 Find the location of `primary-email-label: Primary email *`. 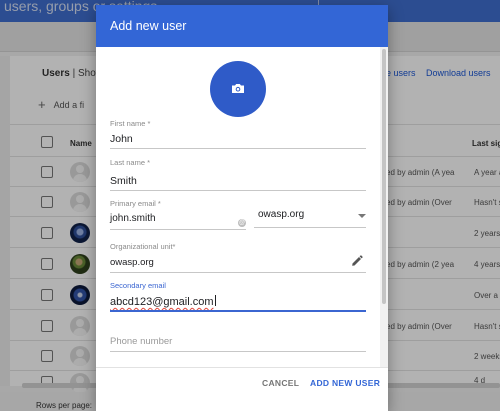

primary-email-label: Primary email * is located at coordinates (135, 203).